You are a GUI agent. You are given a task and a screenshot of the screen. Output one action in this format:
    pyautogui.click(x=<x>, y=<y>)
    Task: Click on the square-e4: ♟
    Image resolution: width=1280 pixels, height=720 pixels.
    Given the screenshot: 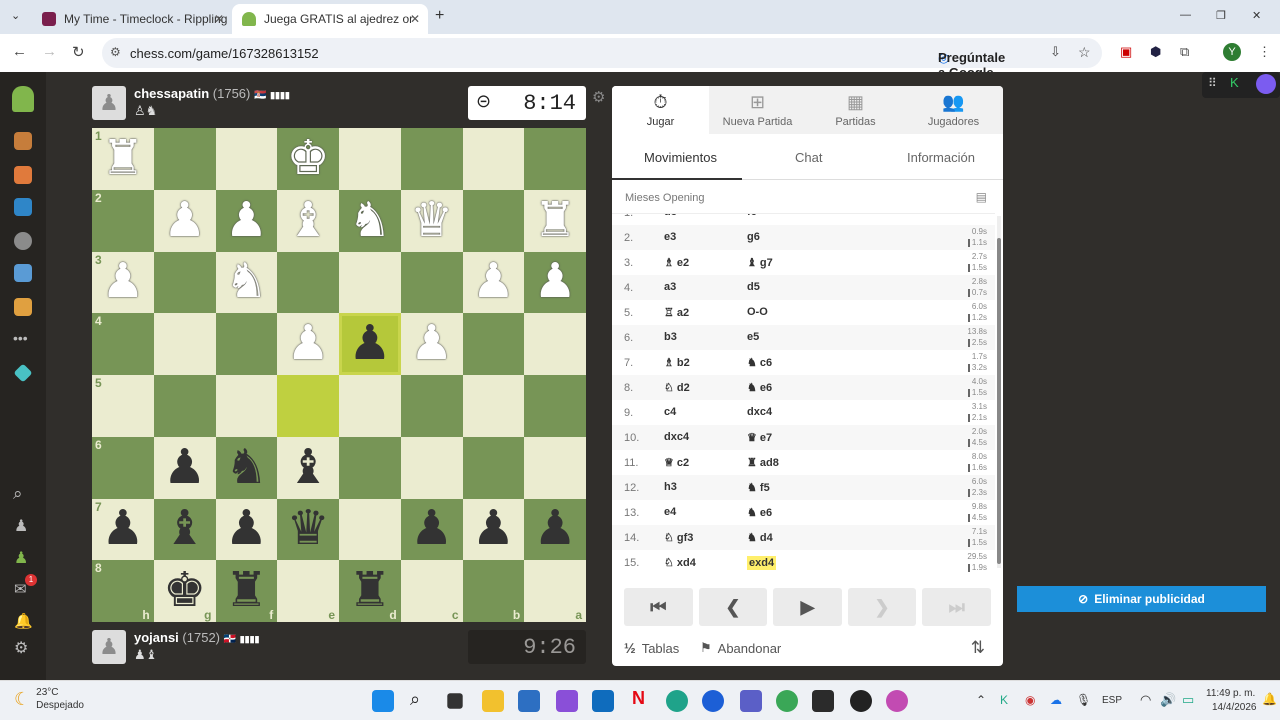 What is the action you would take?
    pyautogui.click(x=308, y=344)
    